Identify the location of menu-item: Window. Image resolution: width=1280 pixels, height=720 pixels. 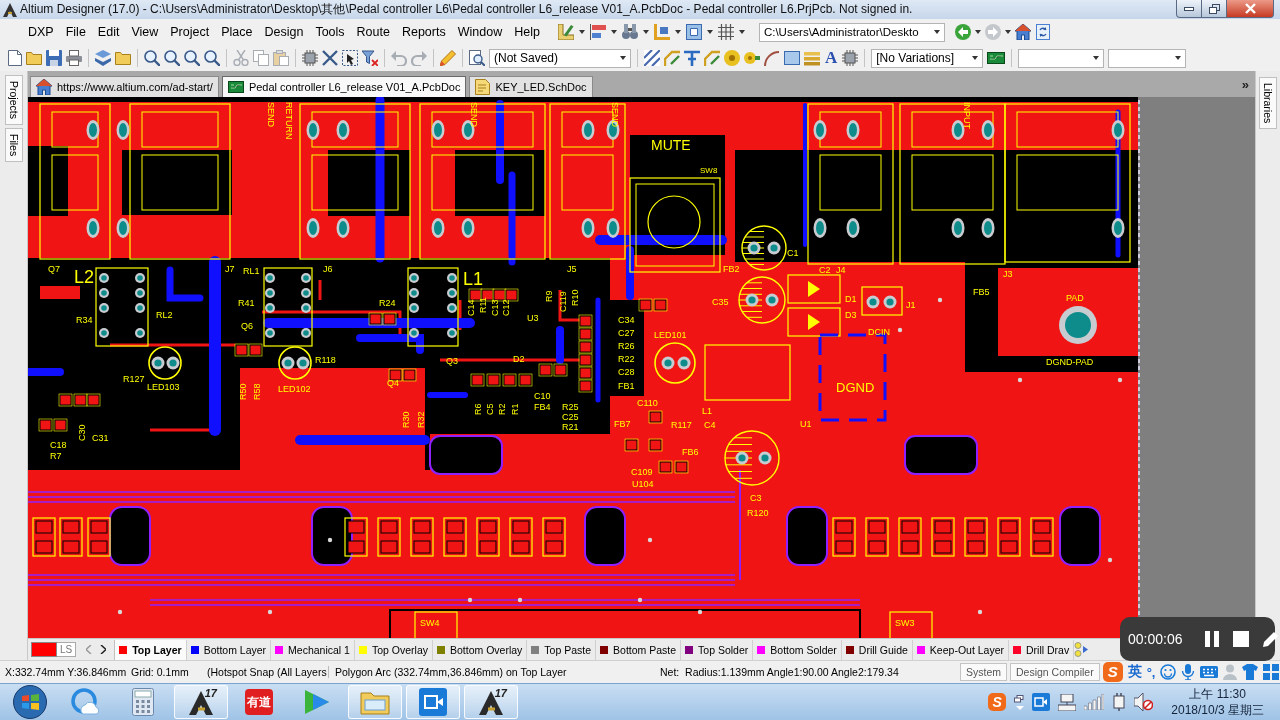
(480, 32).